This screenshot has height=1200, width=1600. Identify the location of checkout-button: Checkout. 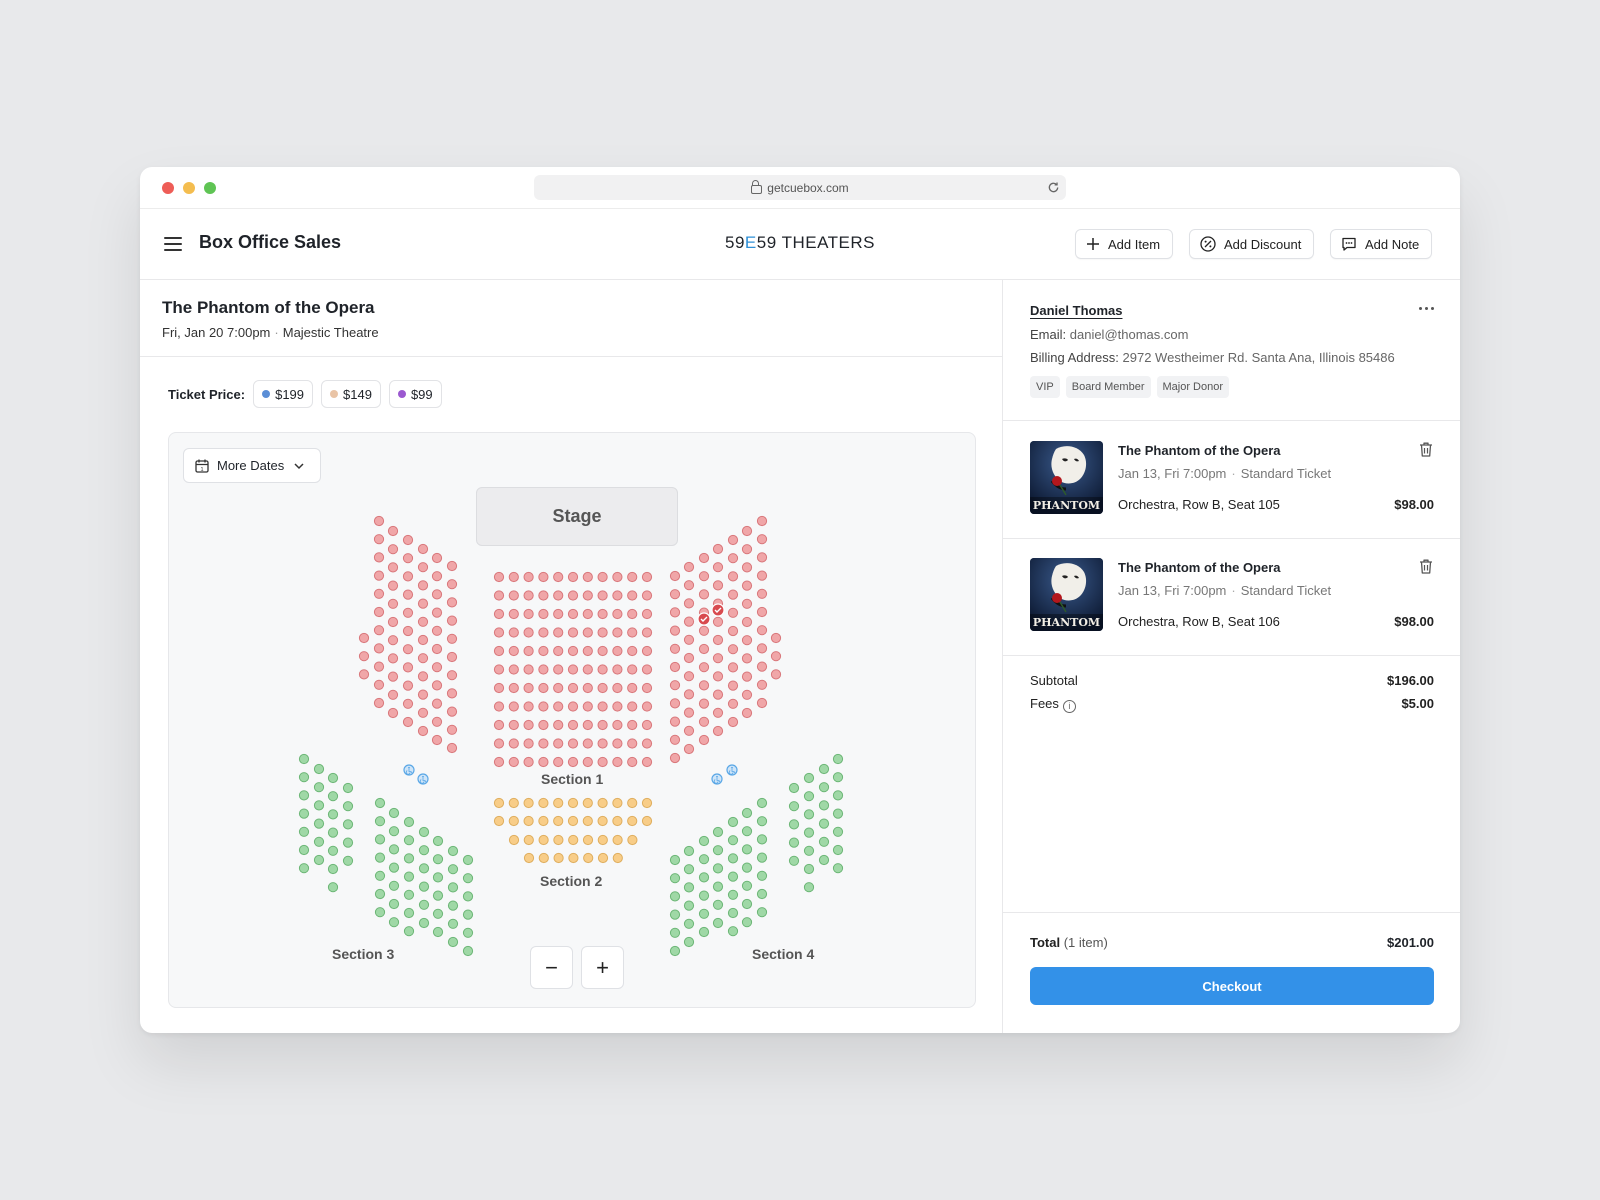
(1232, 986).